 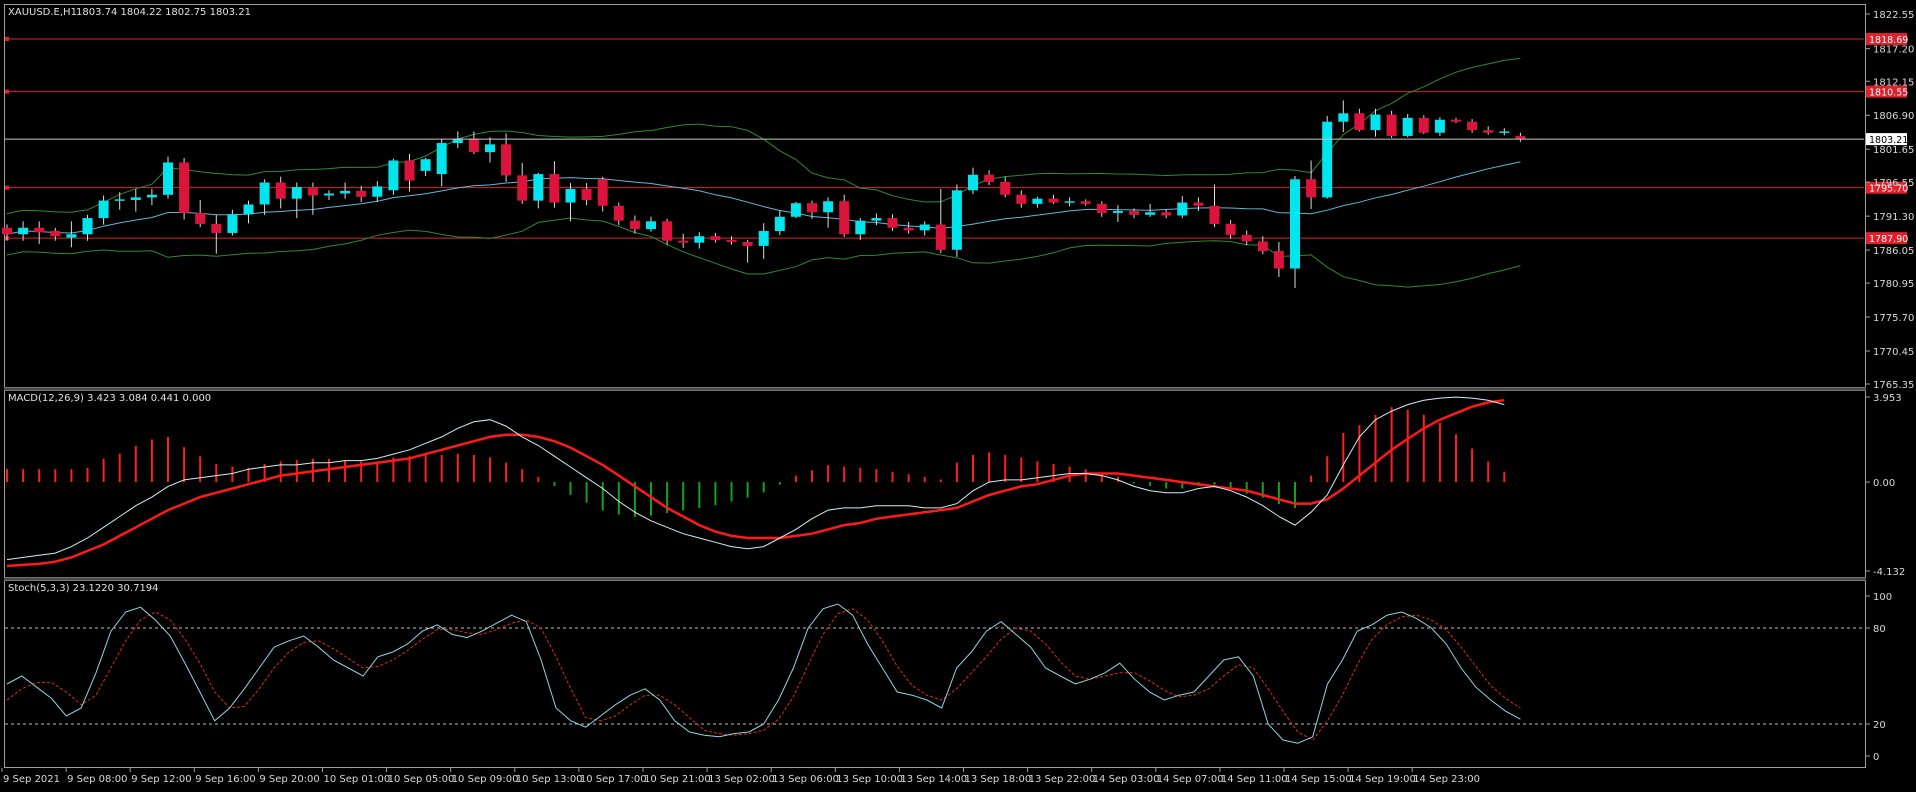 I want to click on time-tick-label: 13 Sep 22:00, so click(x=1062, y=779).